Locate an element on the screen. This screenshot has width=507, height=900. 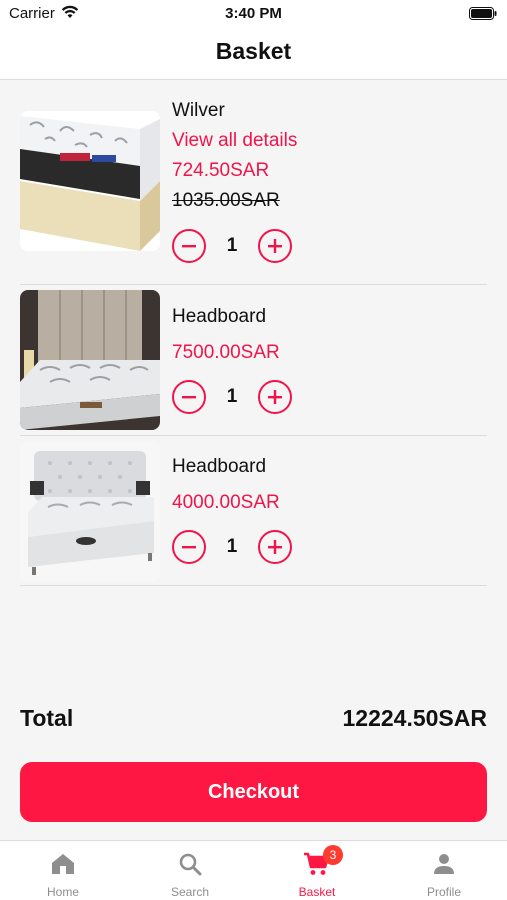
cart-icon: 3 is located at coordinates (323, 861).